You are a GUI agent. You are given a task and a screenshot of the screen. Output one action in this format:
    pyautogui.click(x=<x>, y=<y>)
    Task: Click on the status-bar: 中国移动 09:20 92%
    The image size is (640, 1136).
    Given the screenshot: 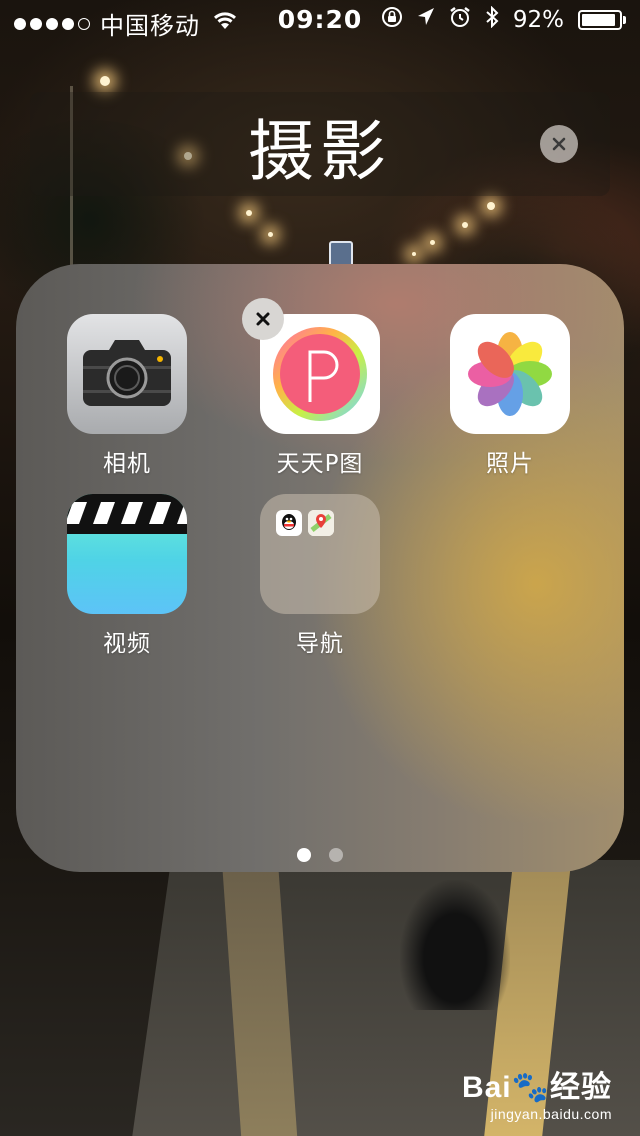 What is the action you would take?
    pyautogui.click(x=320, y=20)
    